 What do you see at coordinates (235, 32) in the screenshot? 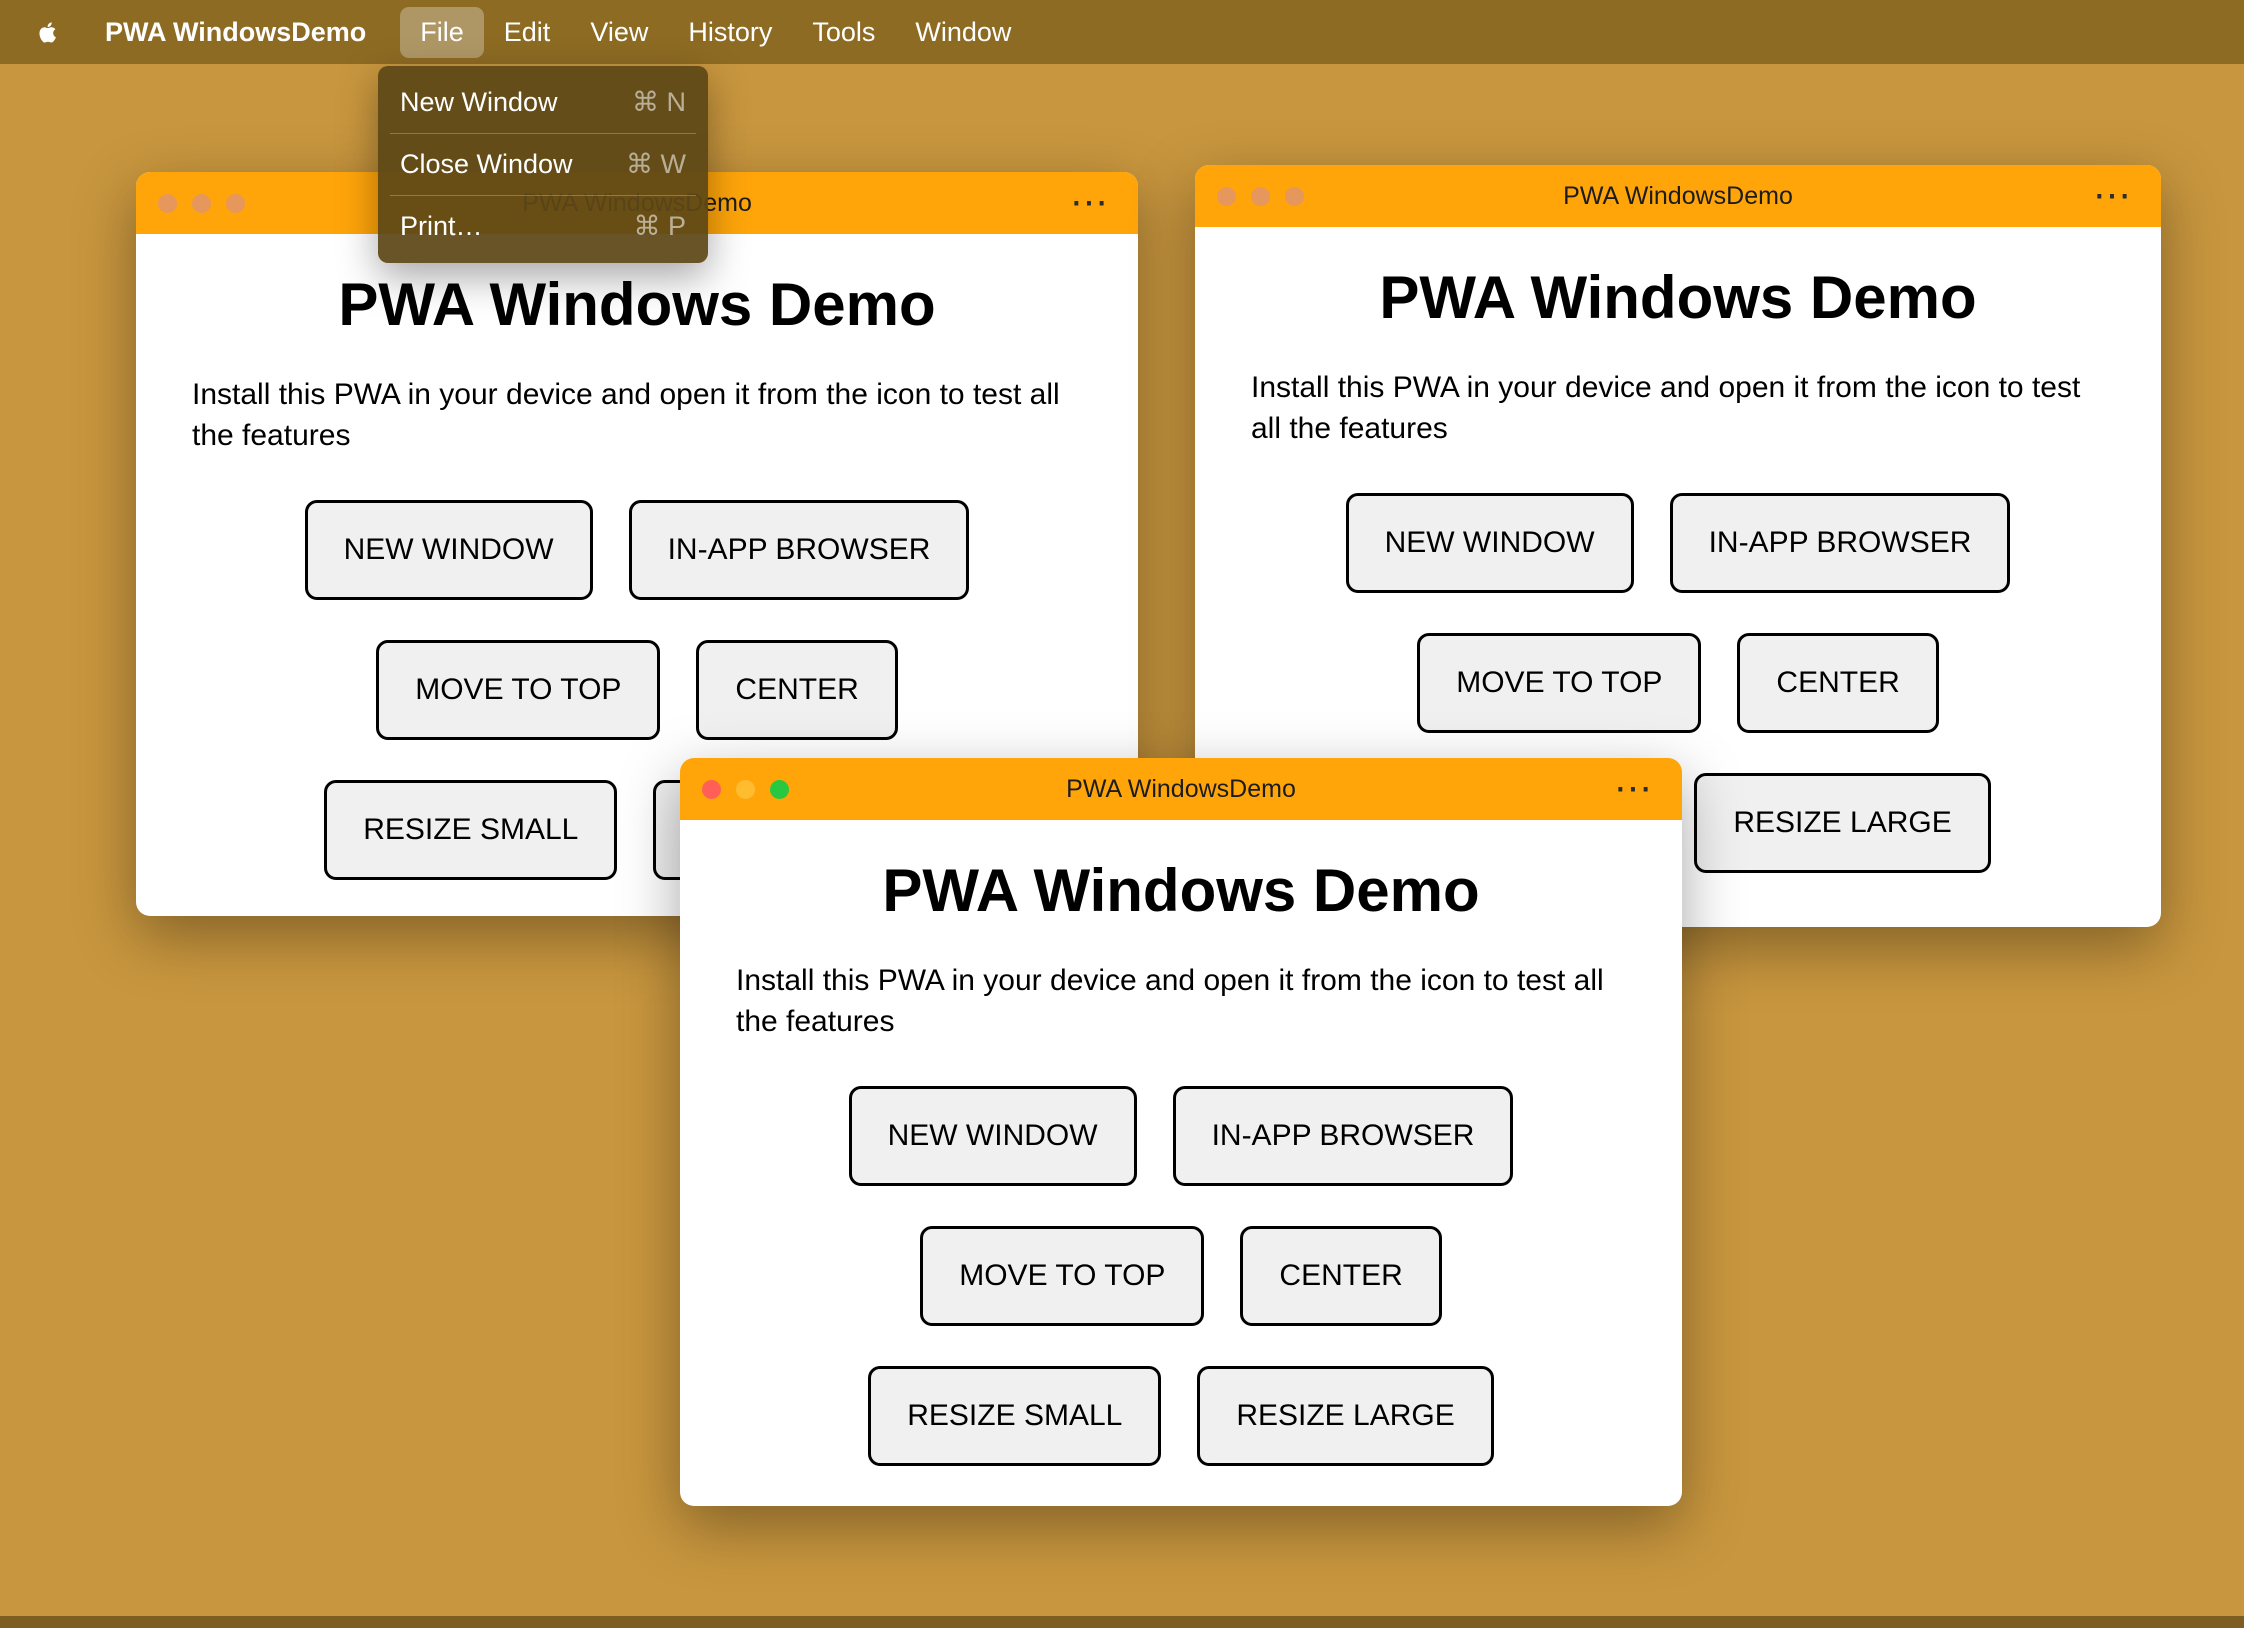
I see `menu-app-name: PWA WindowsDemo` at bounding box center [235, 32].